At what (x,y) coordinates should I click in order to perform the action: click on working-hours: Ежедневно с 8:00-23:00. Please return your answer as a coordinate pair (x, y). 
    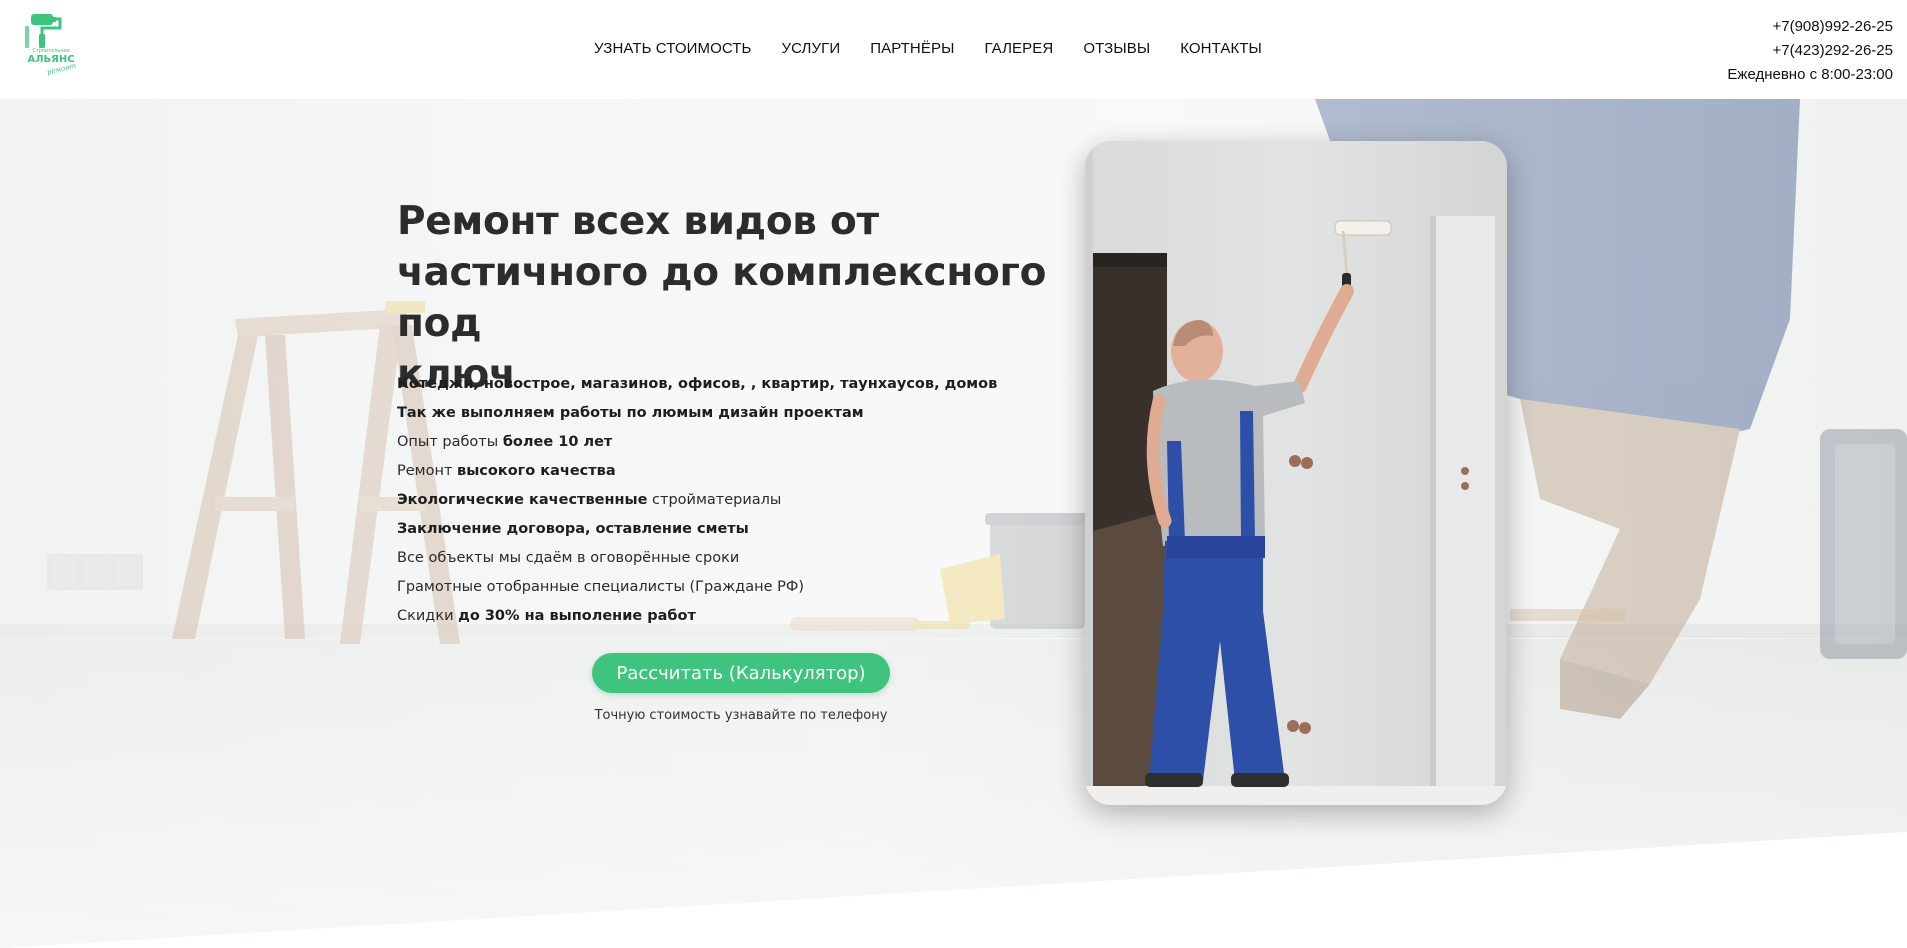
    Looking at the image, I should click on (1810, 74).